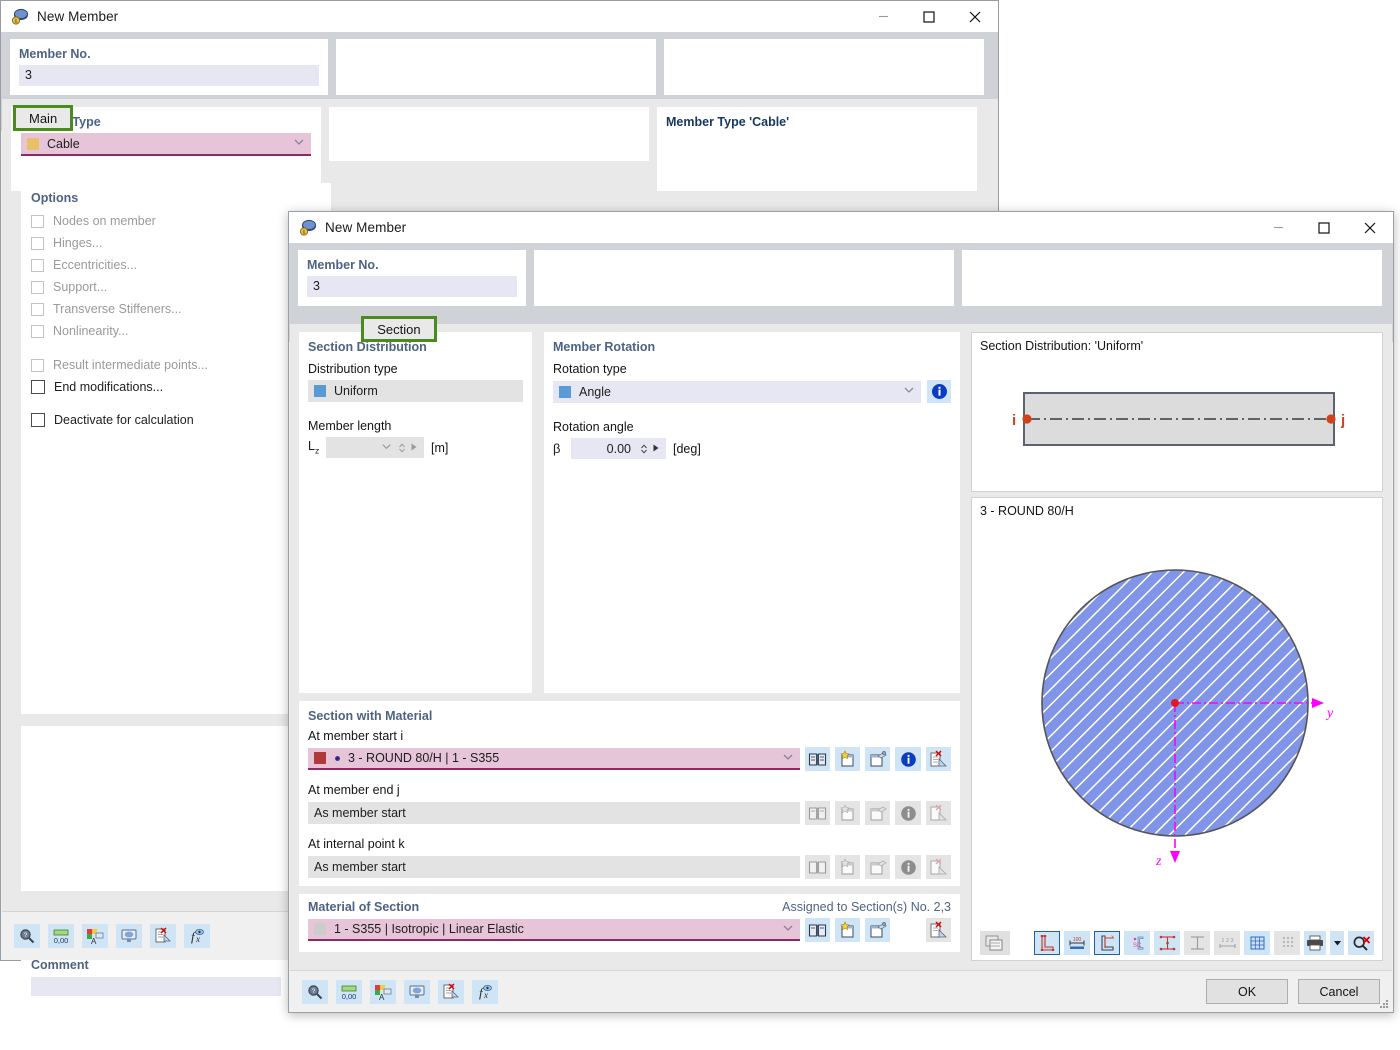 The height and width of the screenshot is (1050, 1400). I want to click on section-start-combo: 3 - ROUND 80/H | 1 - S355, so click(554, 759).